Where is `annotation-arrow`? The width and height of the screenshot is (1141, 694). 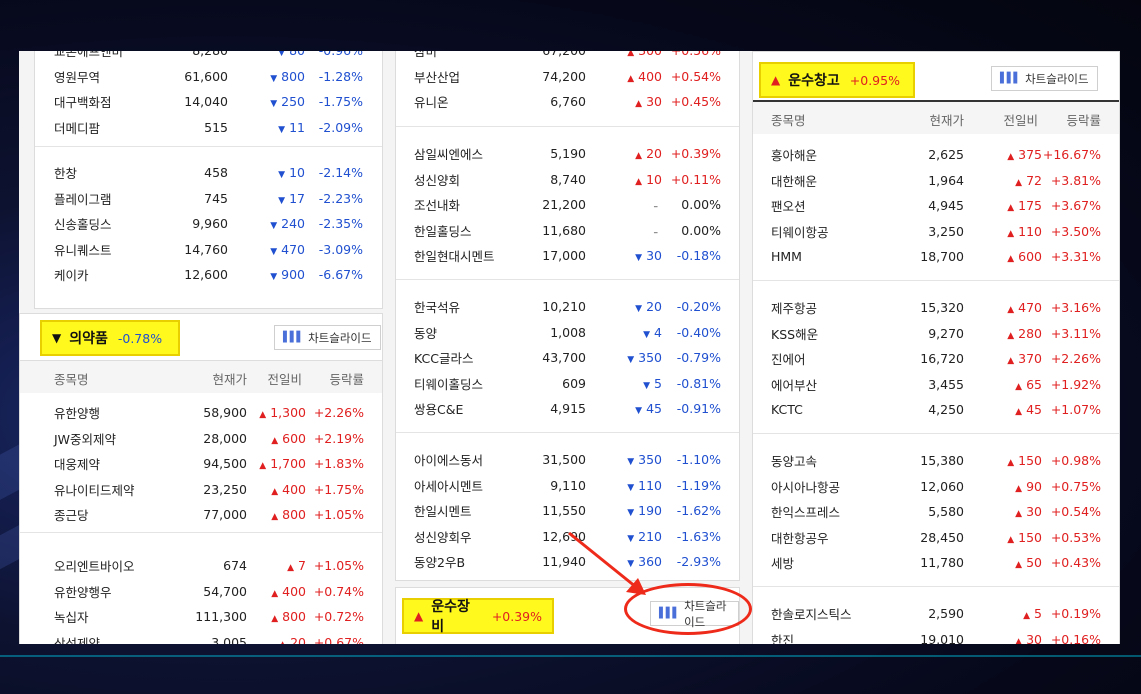
annotation-arrow is located at coordinates (607, 563).